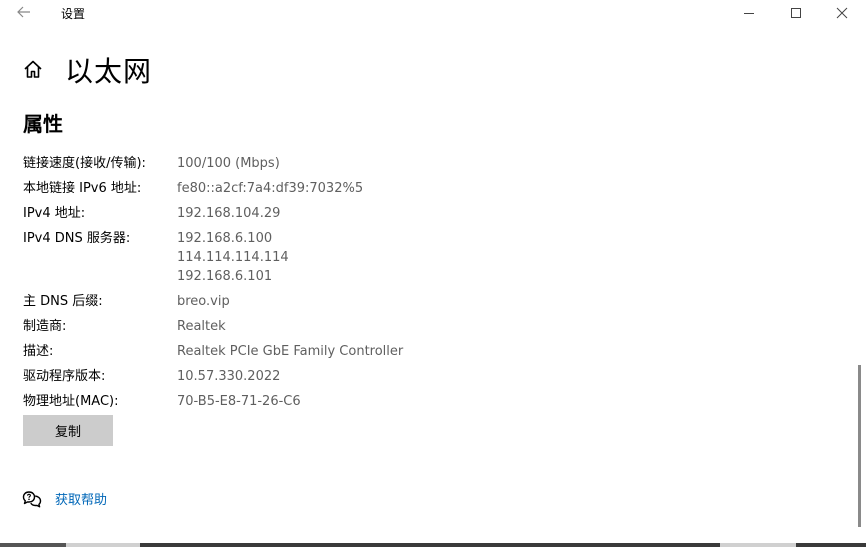 Image resolution: width=866 pixels, height=547 pixels. I want to click on property-row-manufacturer: 制造商: Realtek, so click(323, 326).